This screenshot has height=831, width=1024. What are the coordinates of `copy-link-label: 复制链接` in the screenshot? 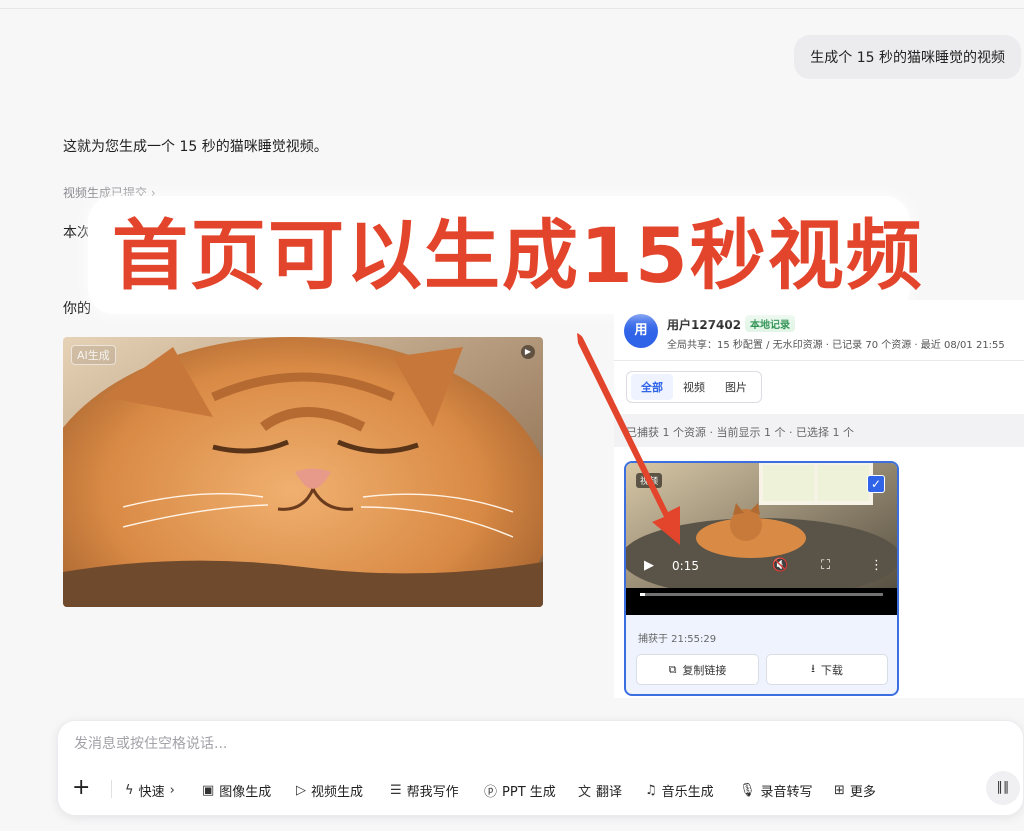 It's located at (704, 670).